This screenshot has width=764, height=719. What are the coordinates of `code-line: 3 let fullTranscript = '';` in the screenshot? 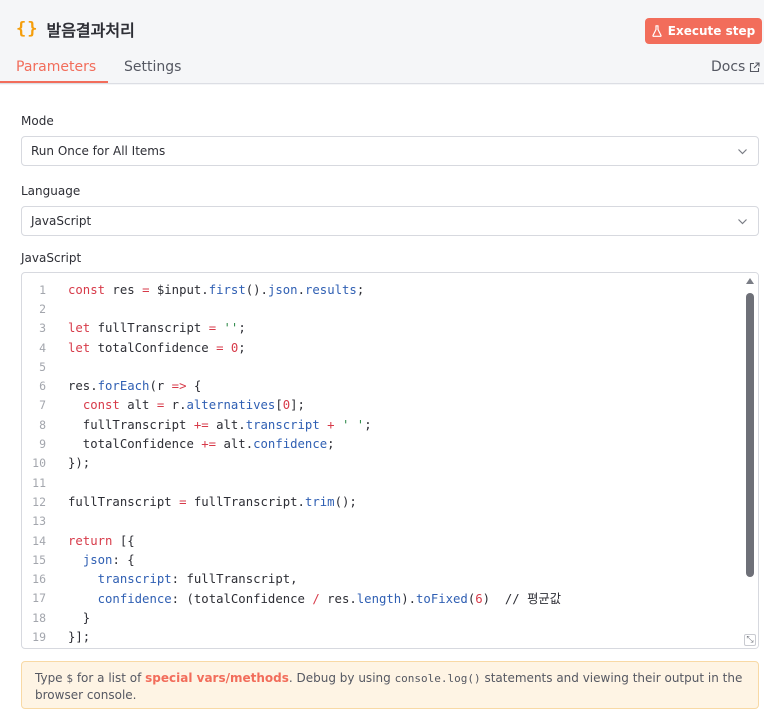 It's located at (382, 328).